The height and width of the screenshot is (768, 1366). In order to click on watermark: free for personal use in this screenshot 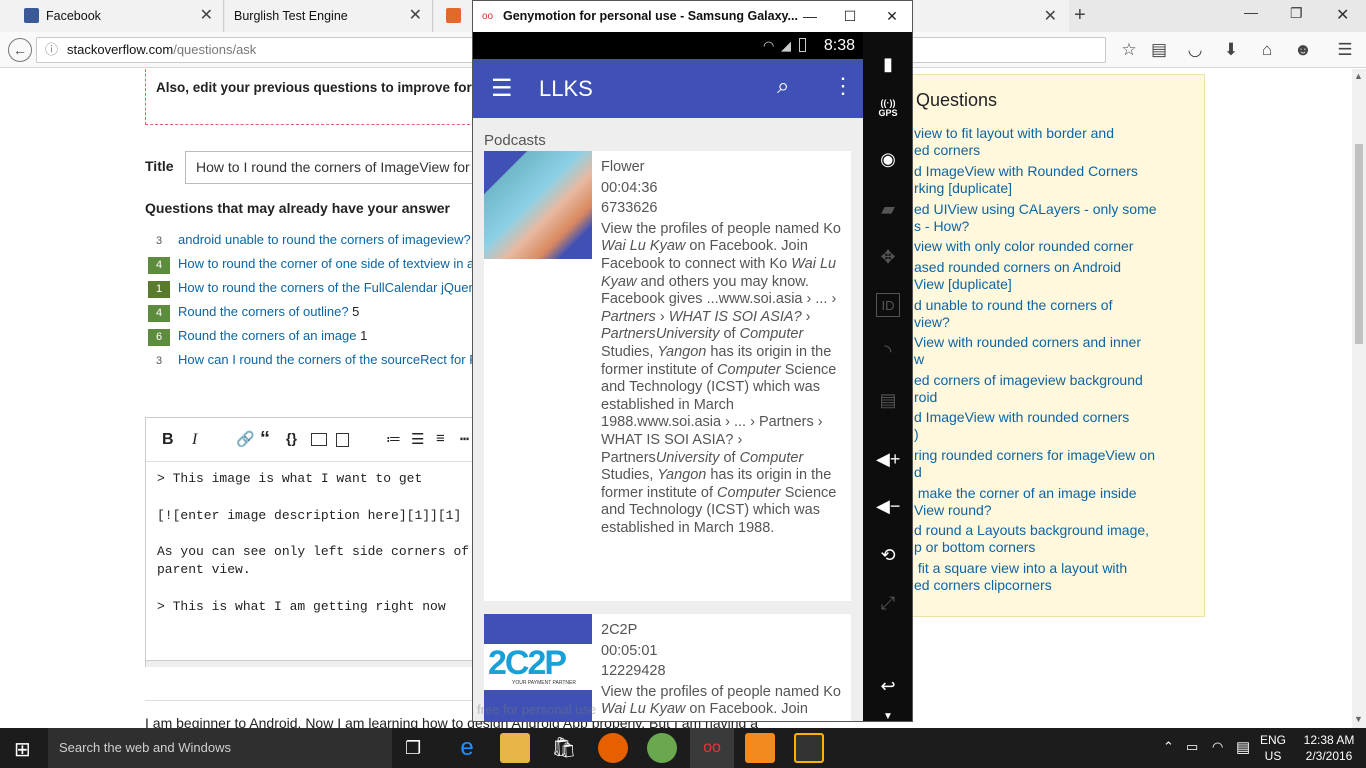, I will do `click(537, 709)`.